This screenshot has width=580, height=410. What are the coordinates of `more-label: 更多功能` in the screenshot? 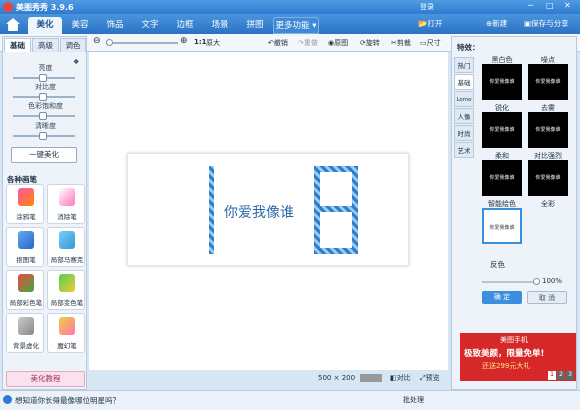 It's located at (292, 26).